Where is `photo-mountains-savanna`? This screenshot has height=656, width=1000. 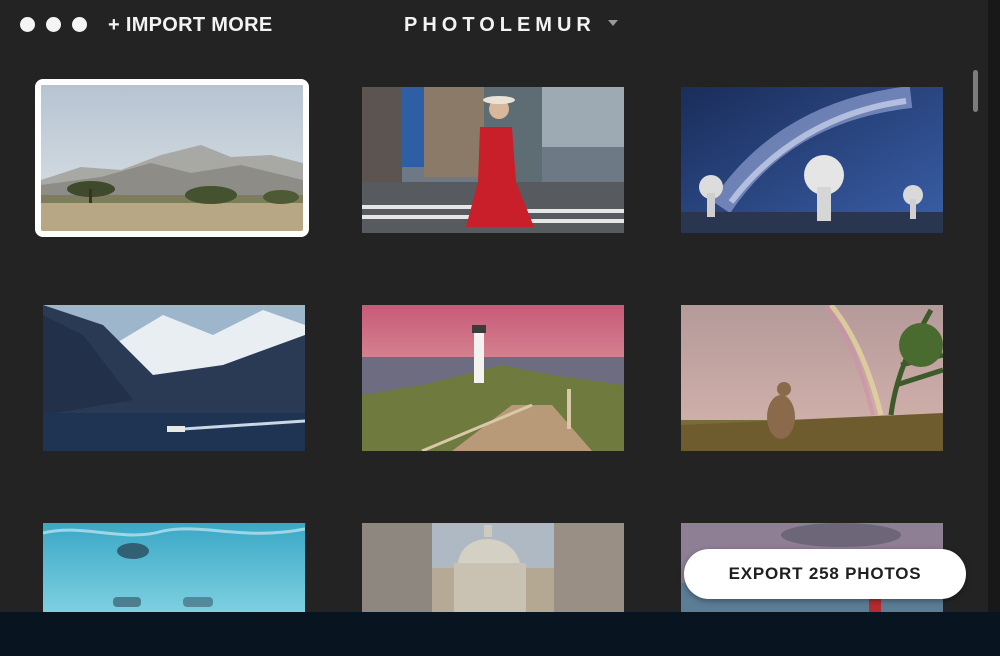 photo-mountains-savanna is located at coordinates (172, 158).